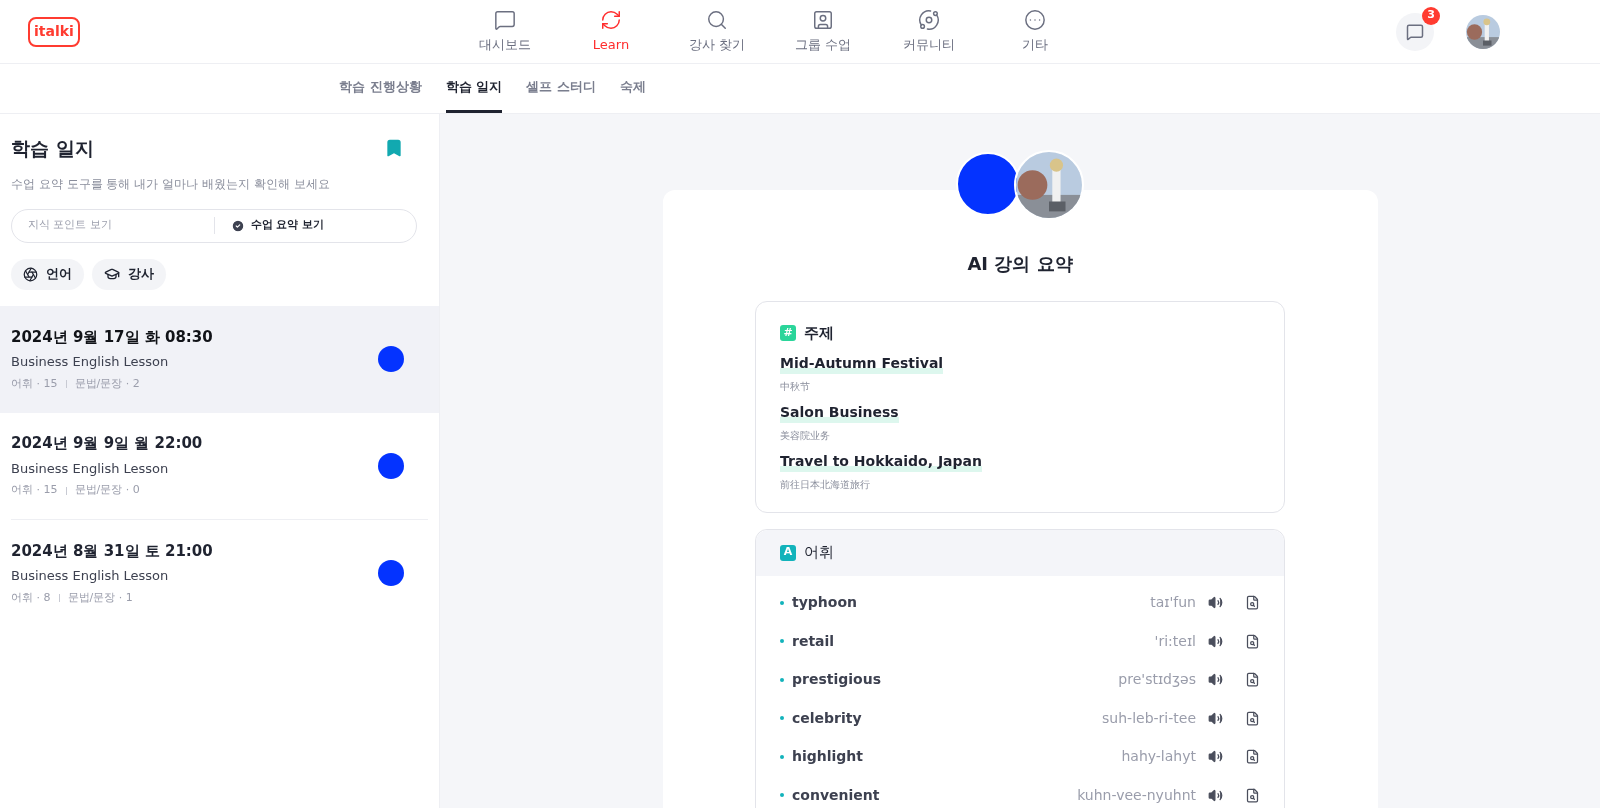 This screenshot has width=1600, height=808. I want to click on notification-badge: 3, so click(1431, 15).